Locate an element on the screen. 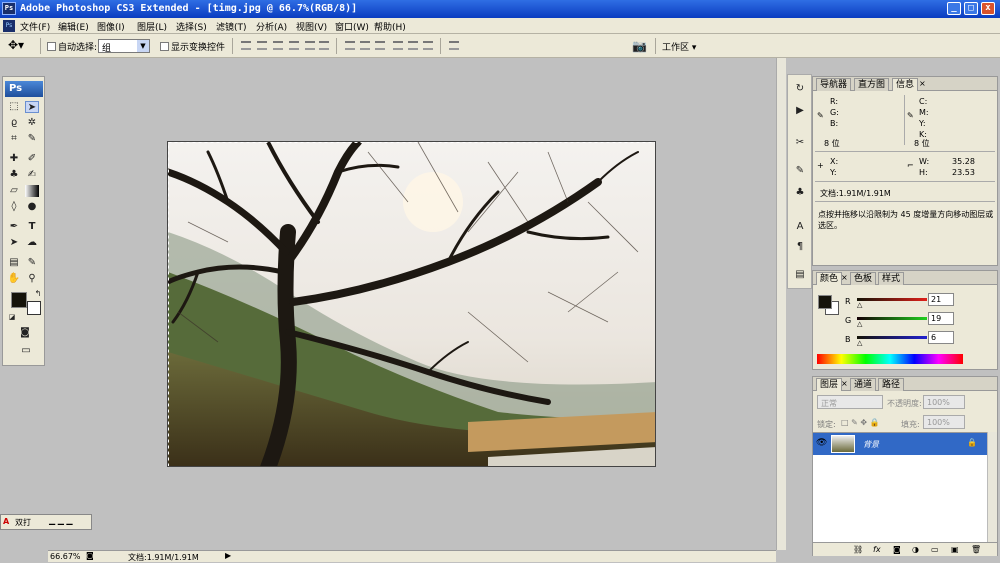  layer-name: 背景 is located at coordinates (871, 444).